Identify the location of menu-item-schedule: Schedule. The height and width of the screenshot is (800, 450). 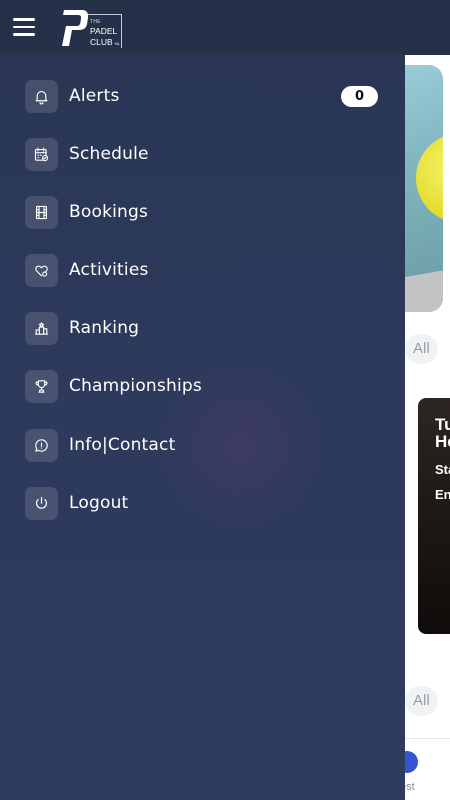
(202, 154).